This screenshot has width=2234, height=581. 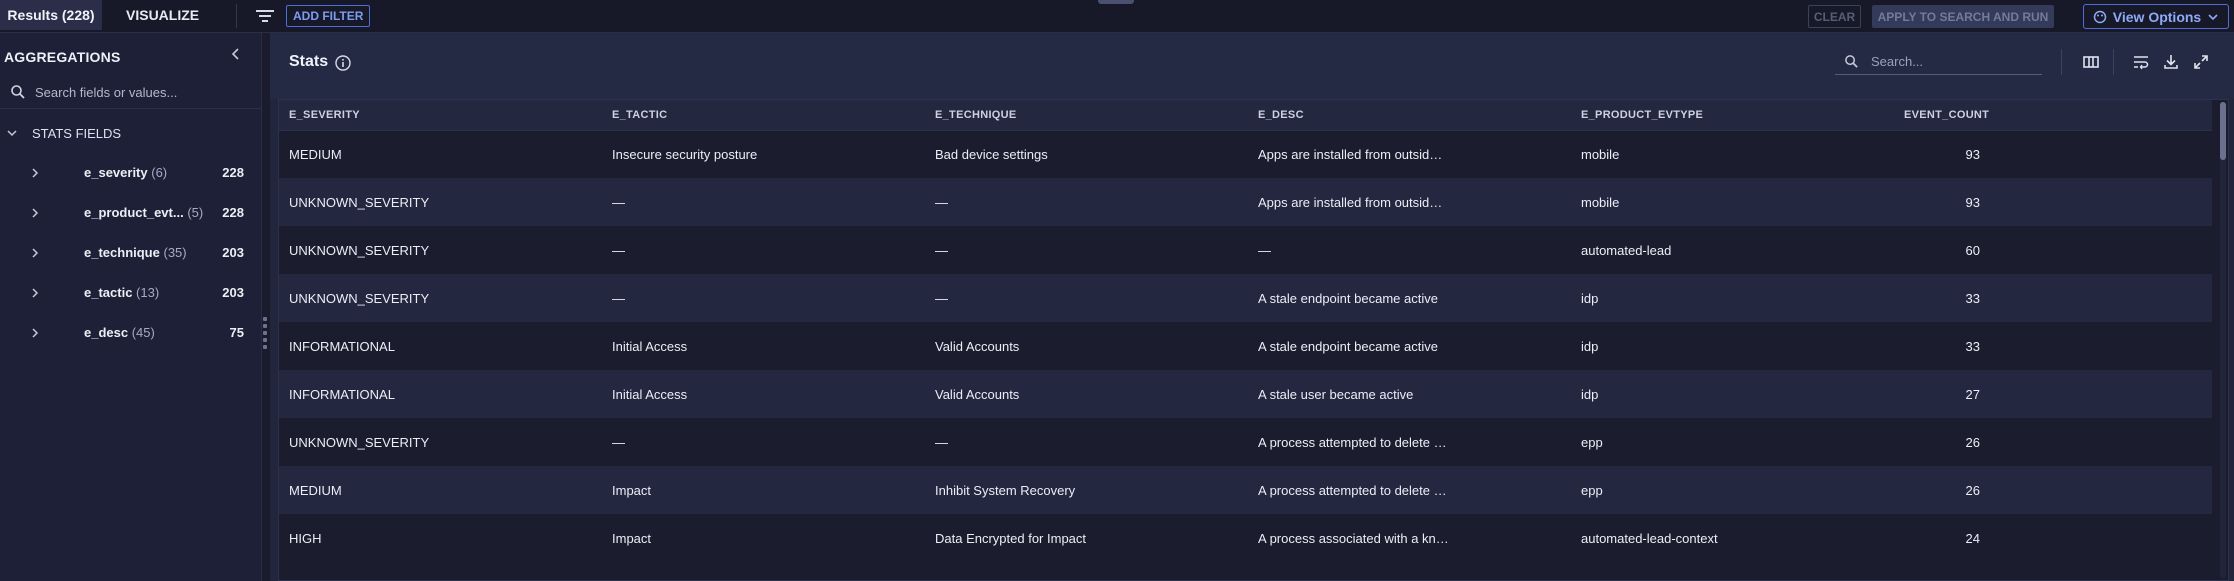 What do you see at coordinates (236, 54) in the screenshot?
I see `chevron-left-icon` at bounding box center [236, 54].